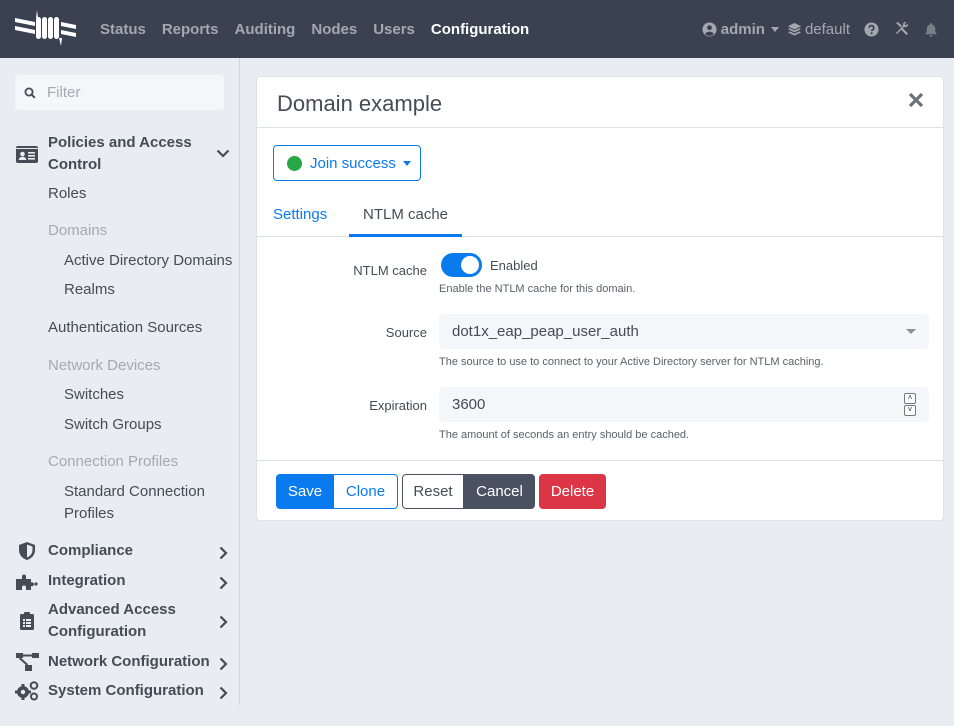  Describe the element at coordinates (94, 395) in the screenshot. I see `sidebar-item-switches: Switches` at that location.